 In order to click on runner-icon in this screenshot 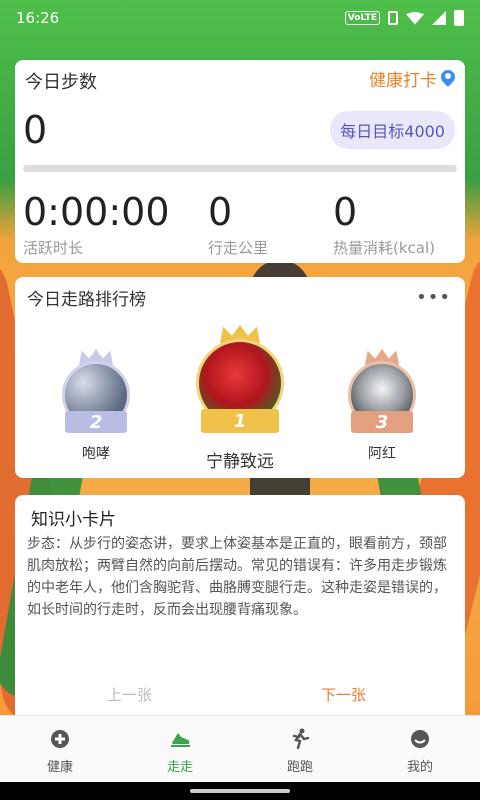, I will do `click(300, 739)`.